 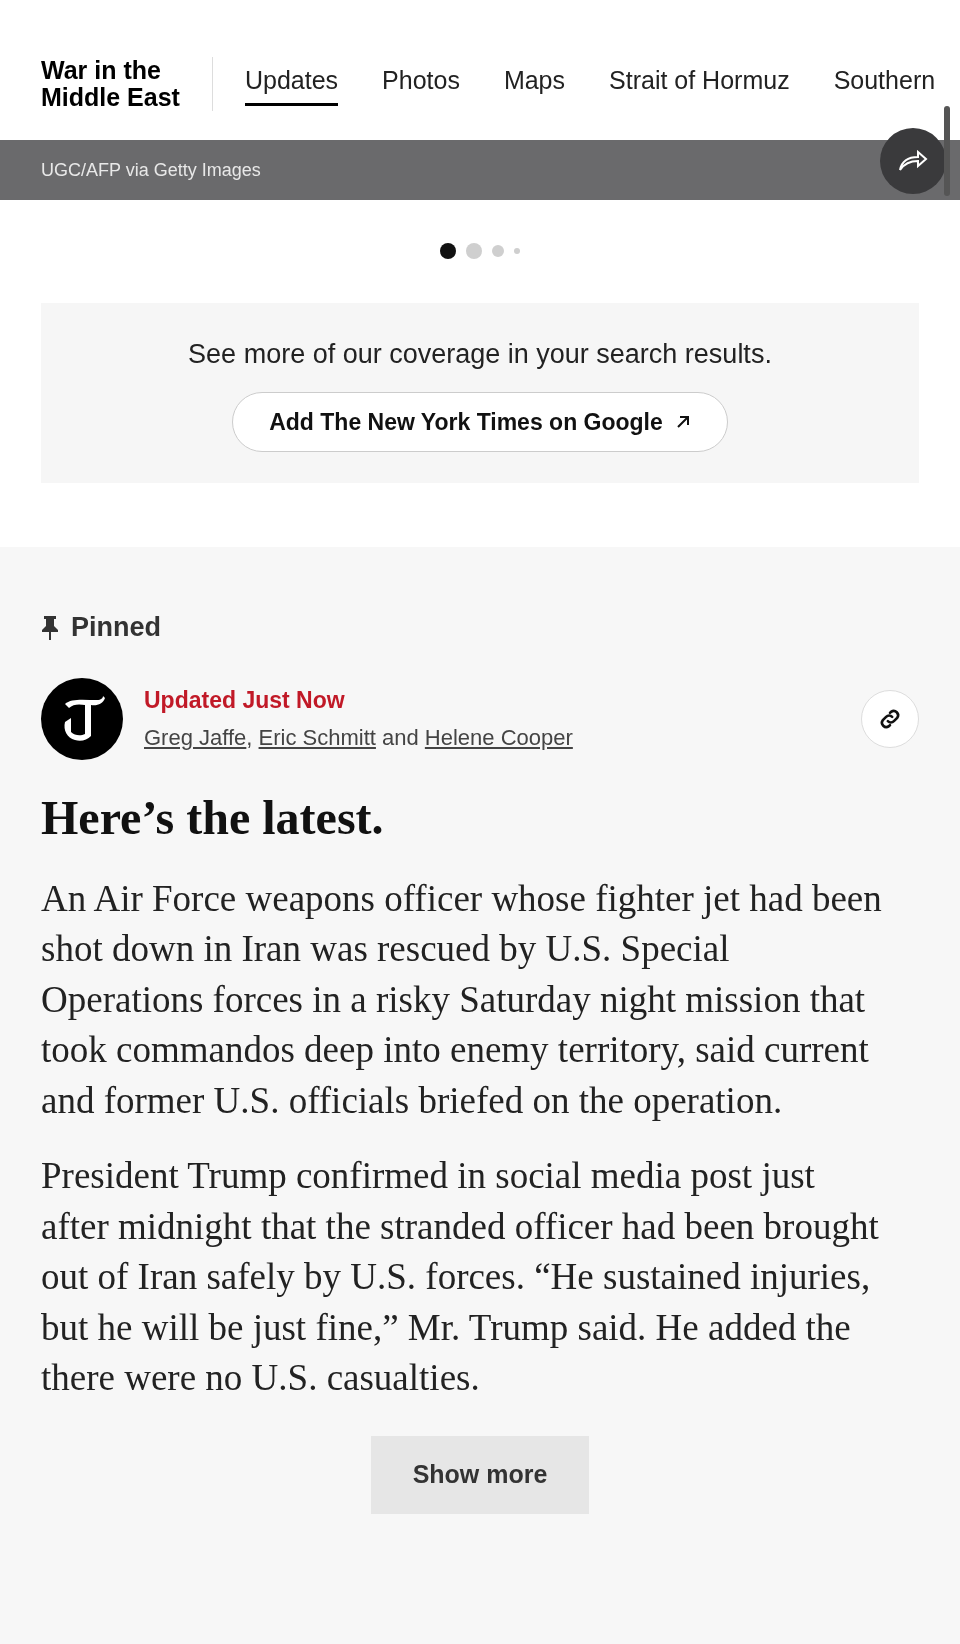 I want to click on share-icon, so click(x=913, y=161).